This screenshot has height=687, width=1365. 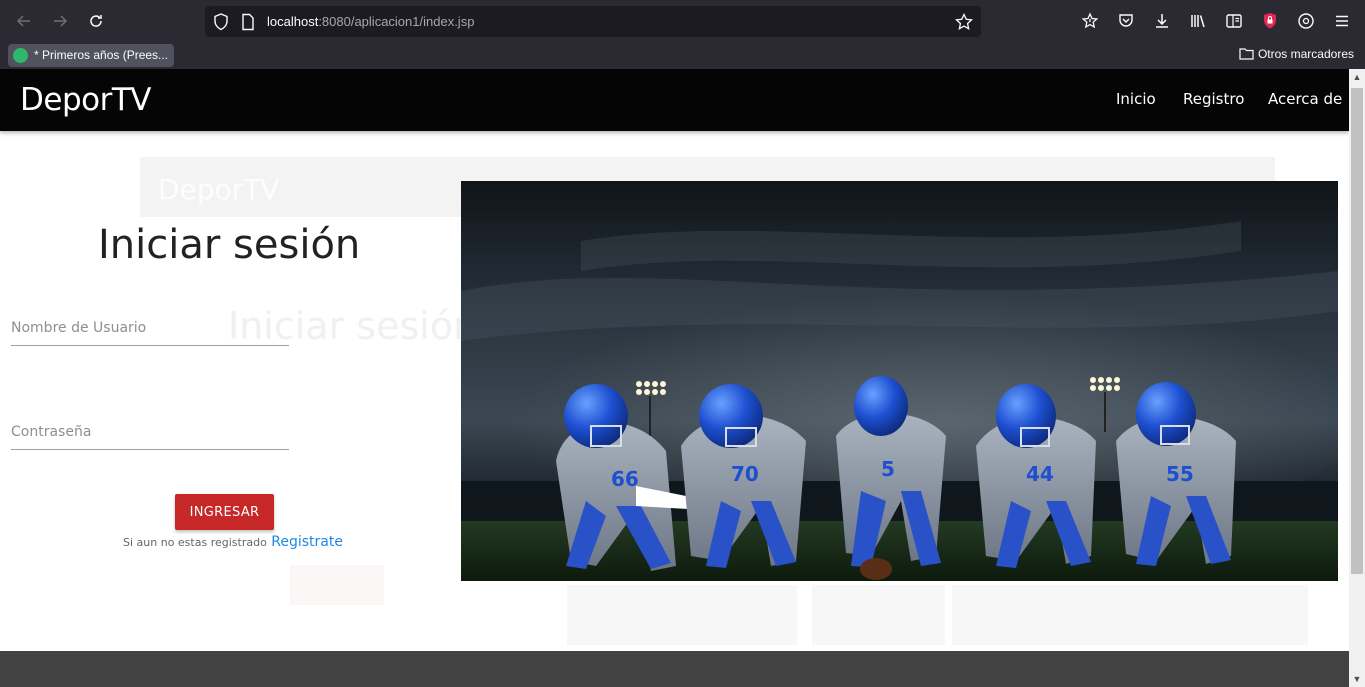 What do you see at coordinates (1246, 54) in the screenshot?
I see `folder-icon` at bounding box center [1246, 54].